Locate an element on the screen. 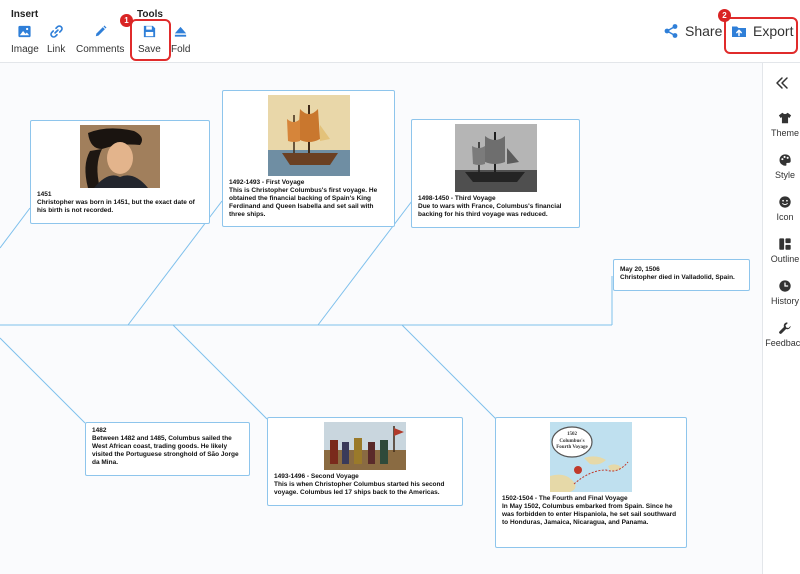 This screenshot has width=800, height=574. map-caption-year: 1502 is located at coordinates (572, 434).